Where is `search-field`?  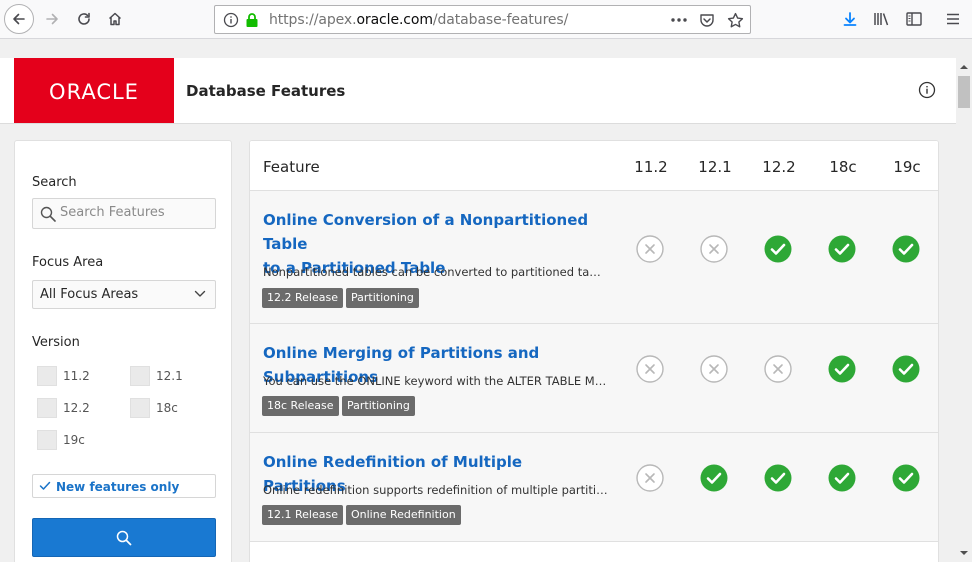 search-field is located at coordinates (124, 213).